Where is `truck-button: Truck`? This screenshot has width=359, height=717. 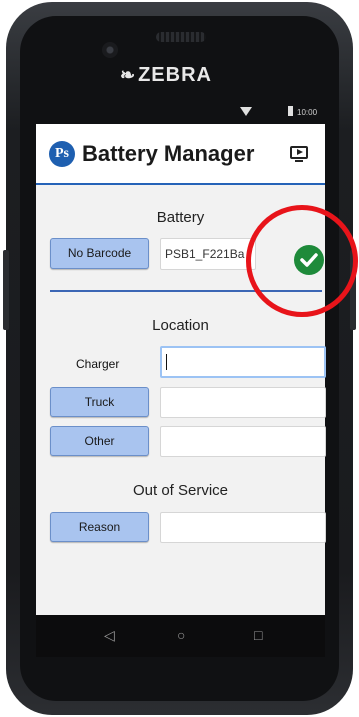
truck-button: Truck is located at coordinates (99, 402).